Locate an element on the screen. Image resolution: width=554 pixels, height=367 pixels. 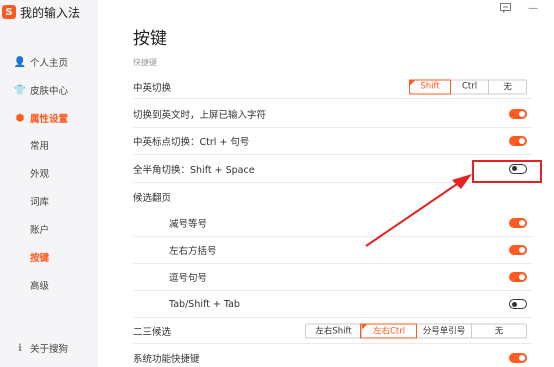
option-left-right-ctrl: 左右Ctrl is located at coordinates (388, 330).